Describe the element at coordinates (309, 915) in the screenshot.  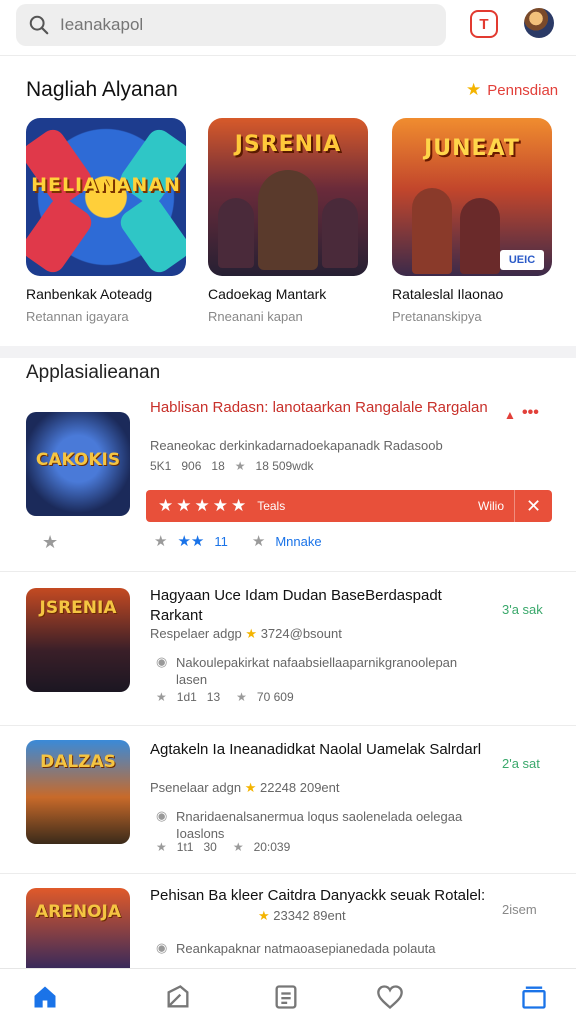
I see `app-subtitle-extra: 23342 89ent` at that location.